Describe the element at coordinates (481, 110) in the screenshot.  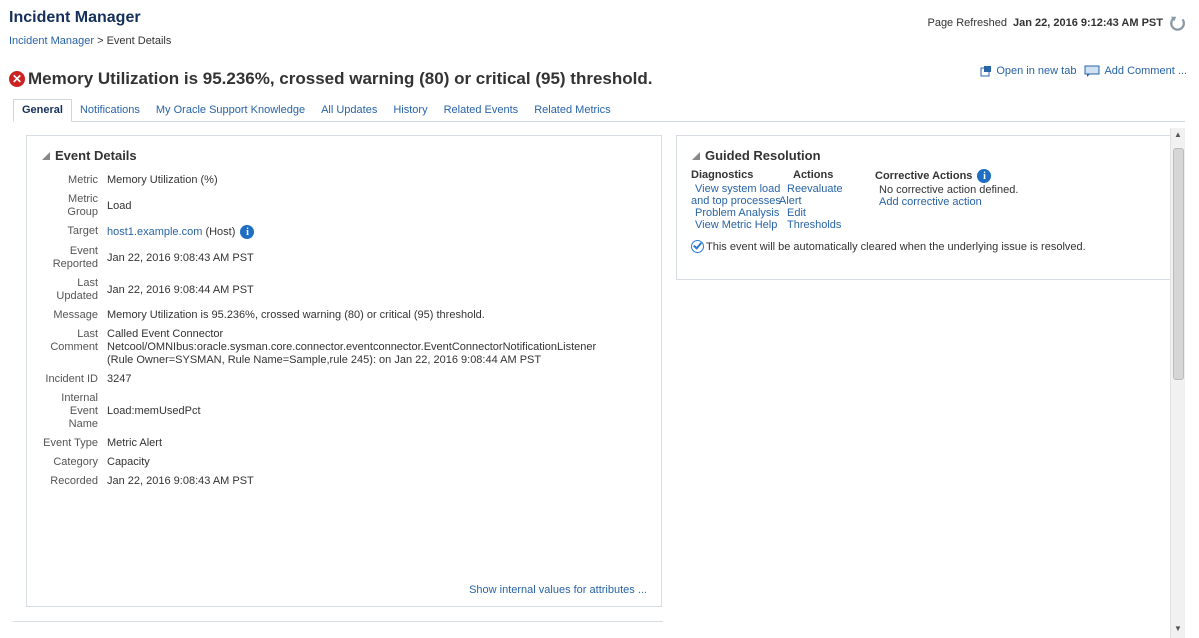
I see `tab-related-events: Related Events` at that location.